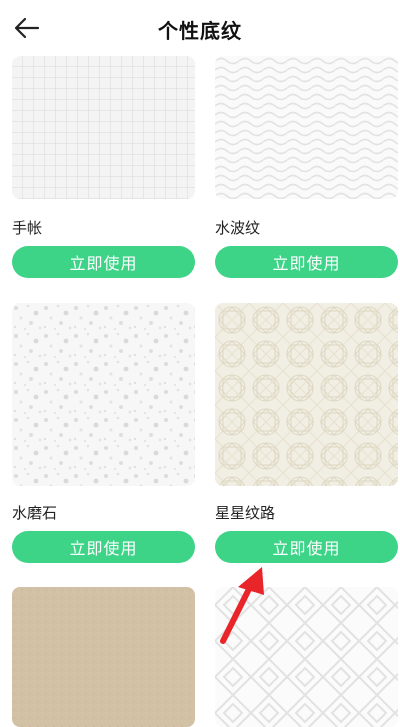 The image size is (400, 727). Describe the element at coordinates (306, 394) in the screenshot. I see `theme-preview-stars` at that location.